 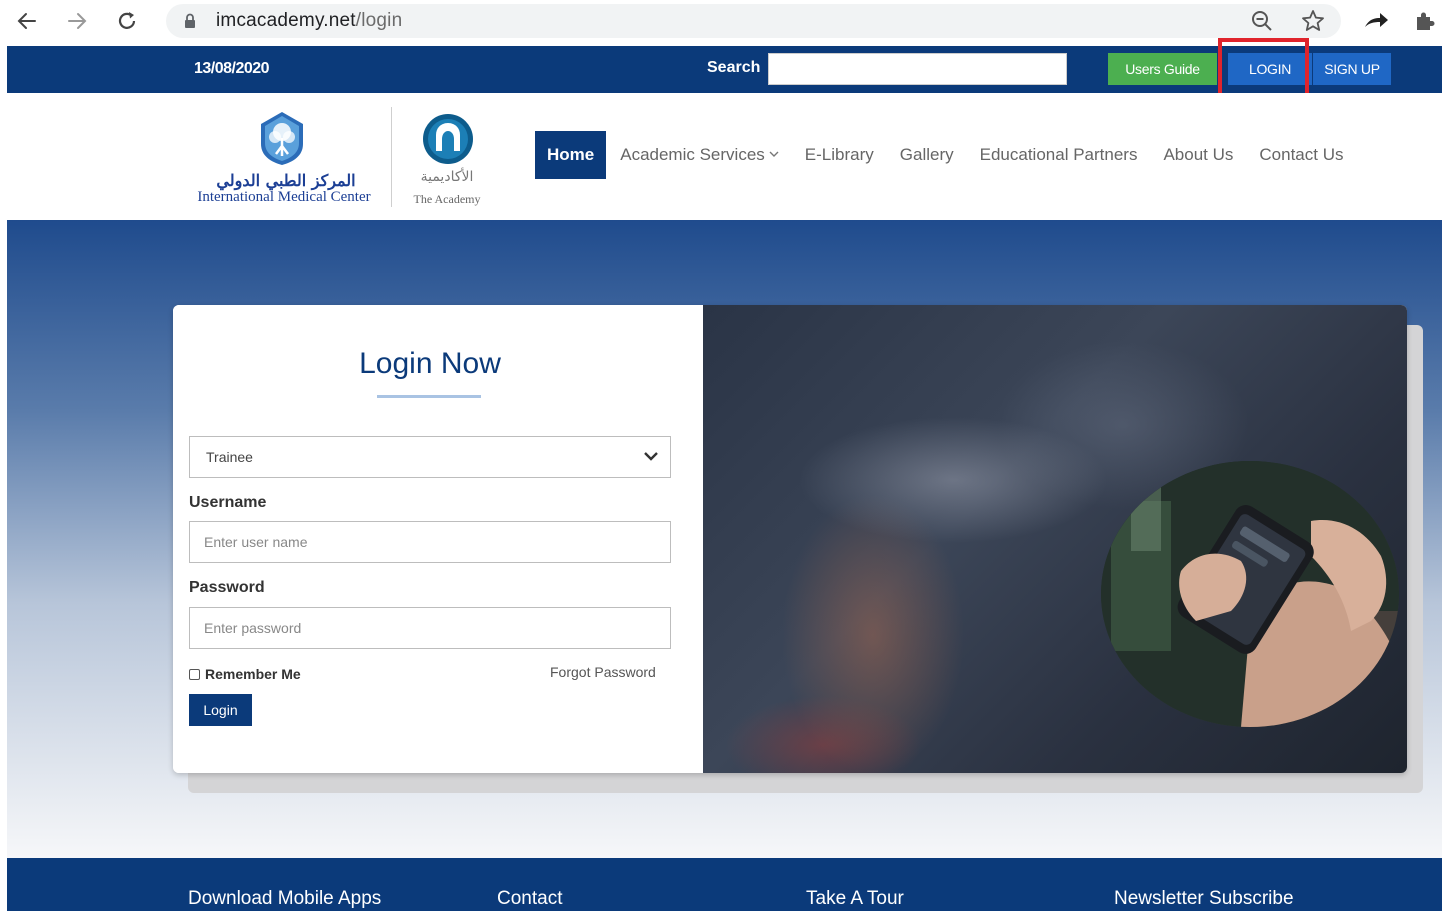 I want to click on reload-icon, so click(x=127, y=21).